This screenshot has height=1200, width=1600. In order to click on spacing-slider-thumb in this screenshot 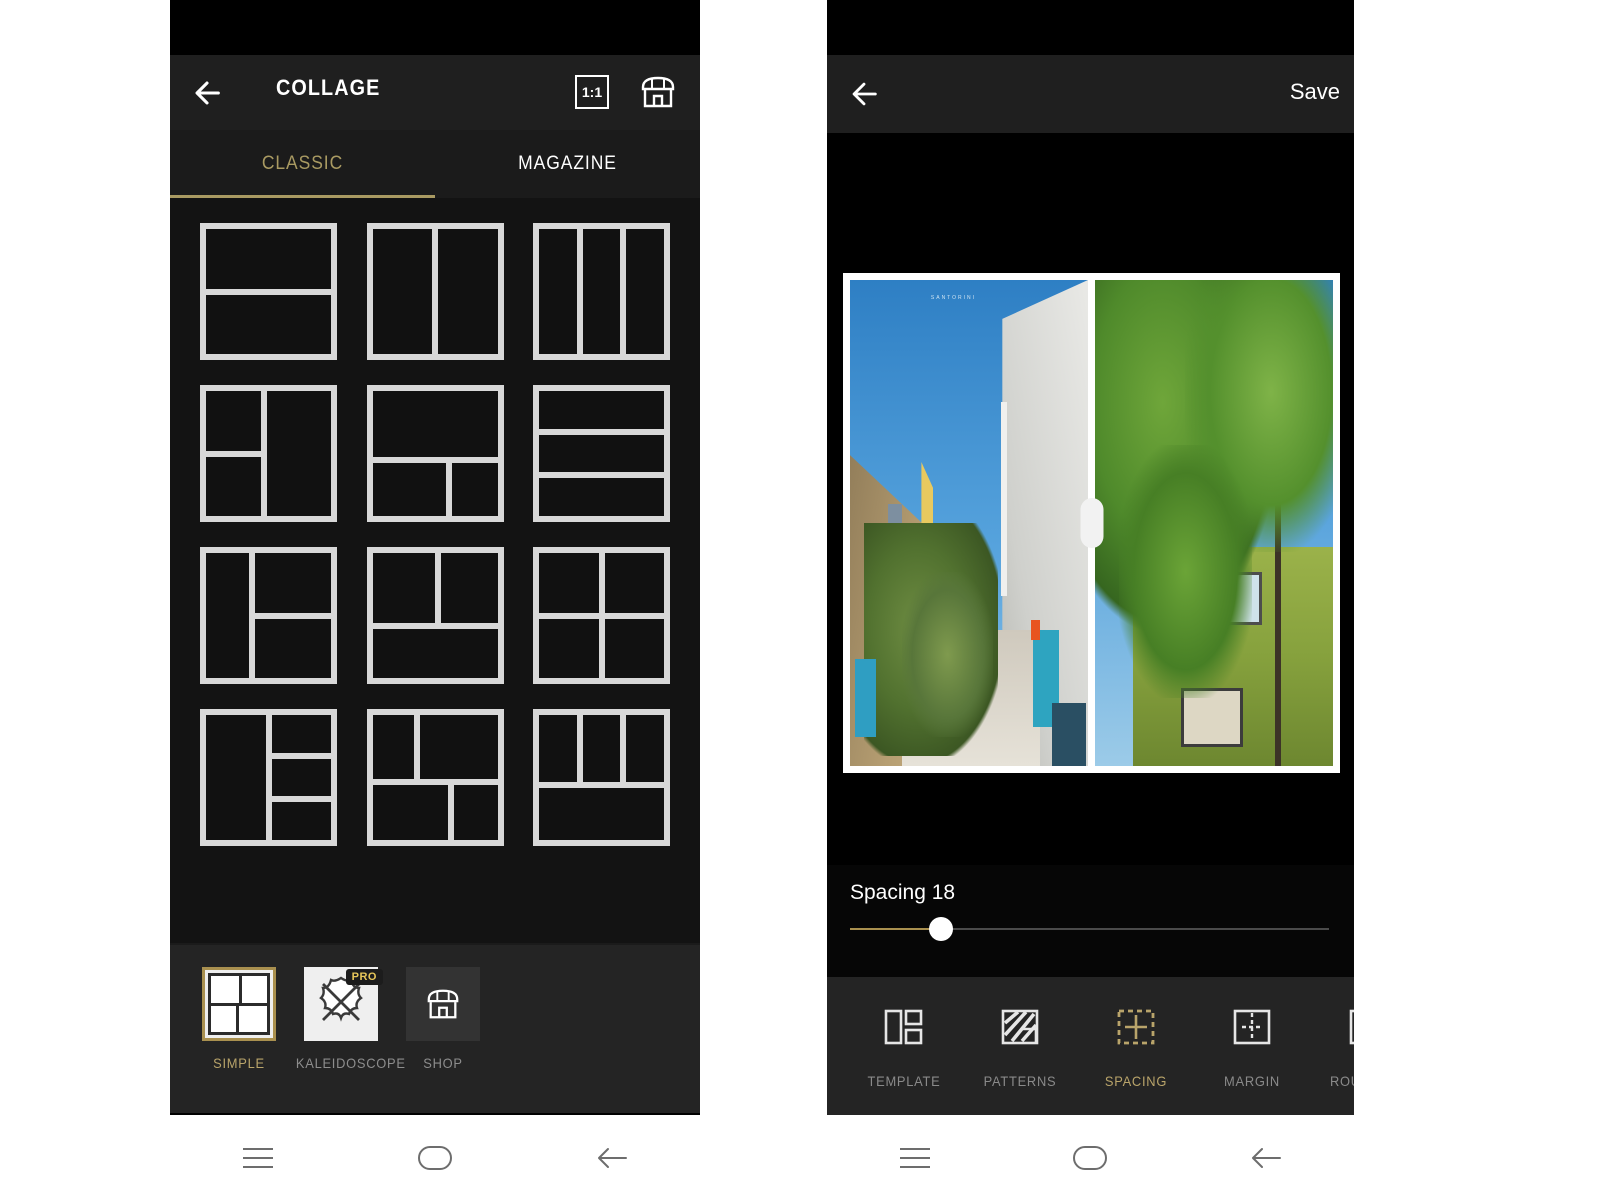, I will do `click(941, 929)`.